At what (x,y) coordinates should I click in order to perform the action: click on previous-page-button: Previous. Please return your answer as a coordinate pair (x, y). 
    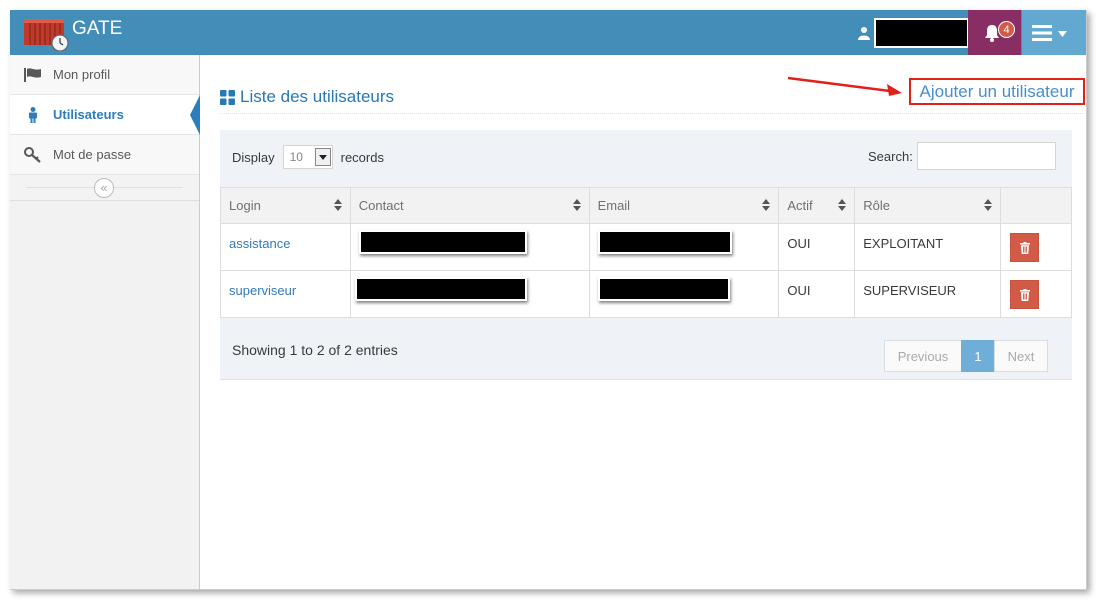
    Looking at the image, I should click on (923, 356).